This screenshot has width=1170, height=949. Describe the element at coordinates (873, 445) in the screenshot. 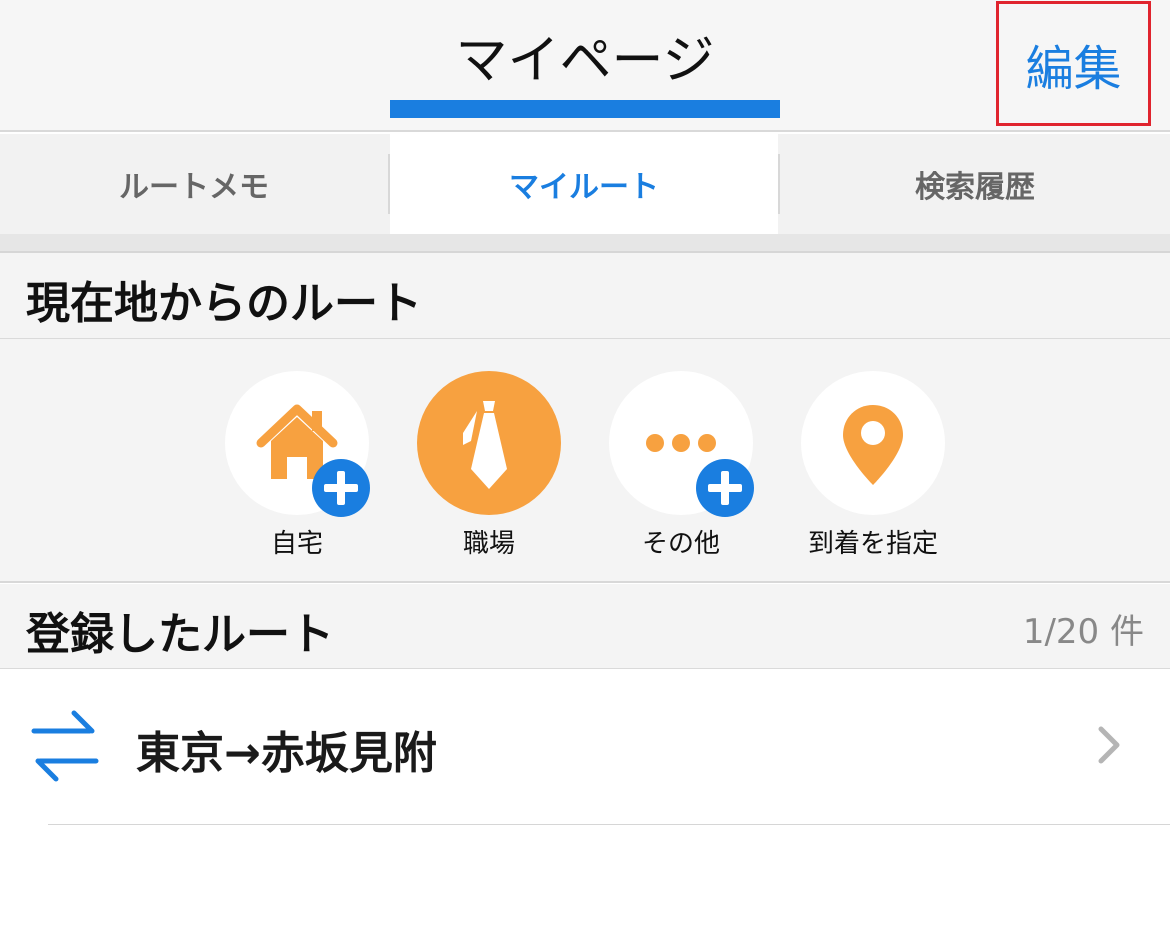

I see `map-pin-icon` at that location.